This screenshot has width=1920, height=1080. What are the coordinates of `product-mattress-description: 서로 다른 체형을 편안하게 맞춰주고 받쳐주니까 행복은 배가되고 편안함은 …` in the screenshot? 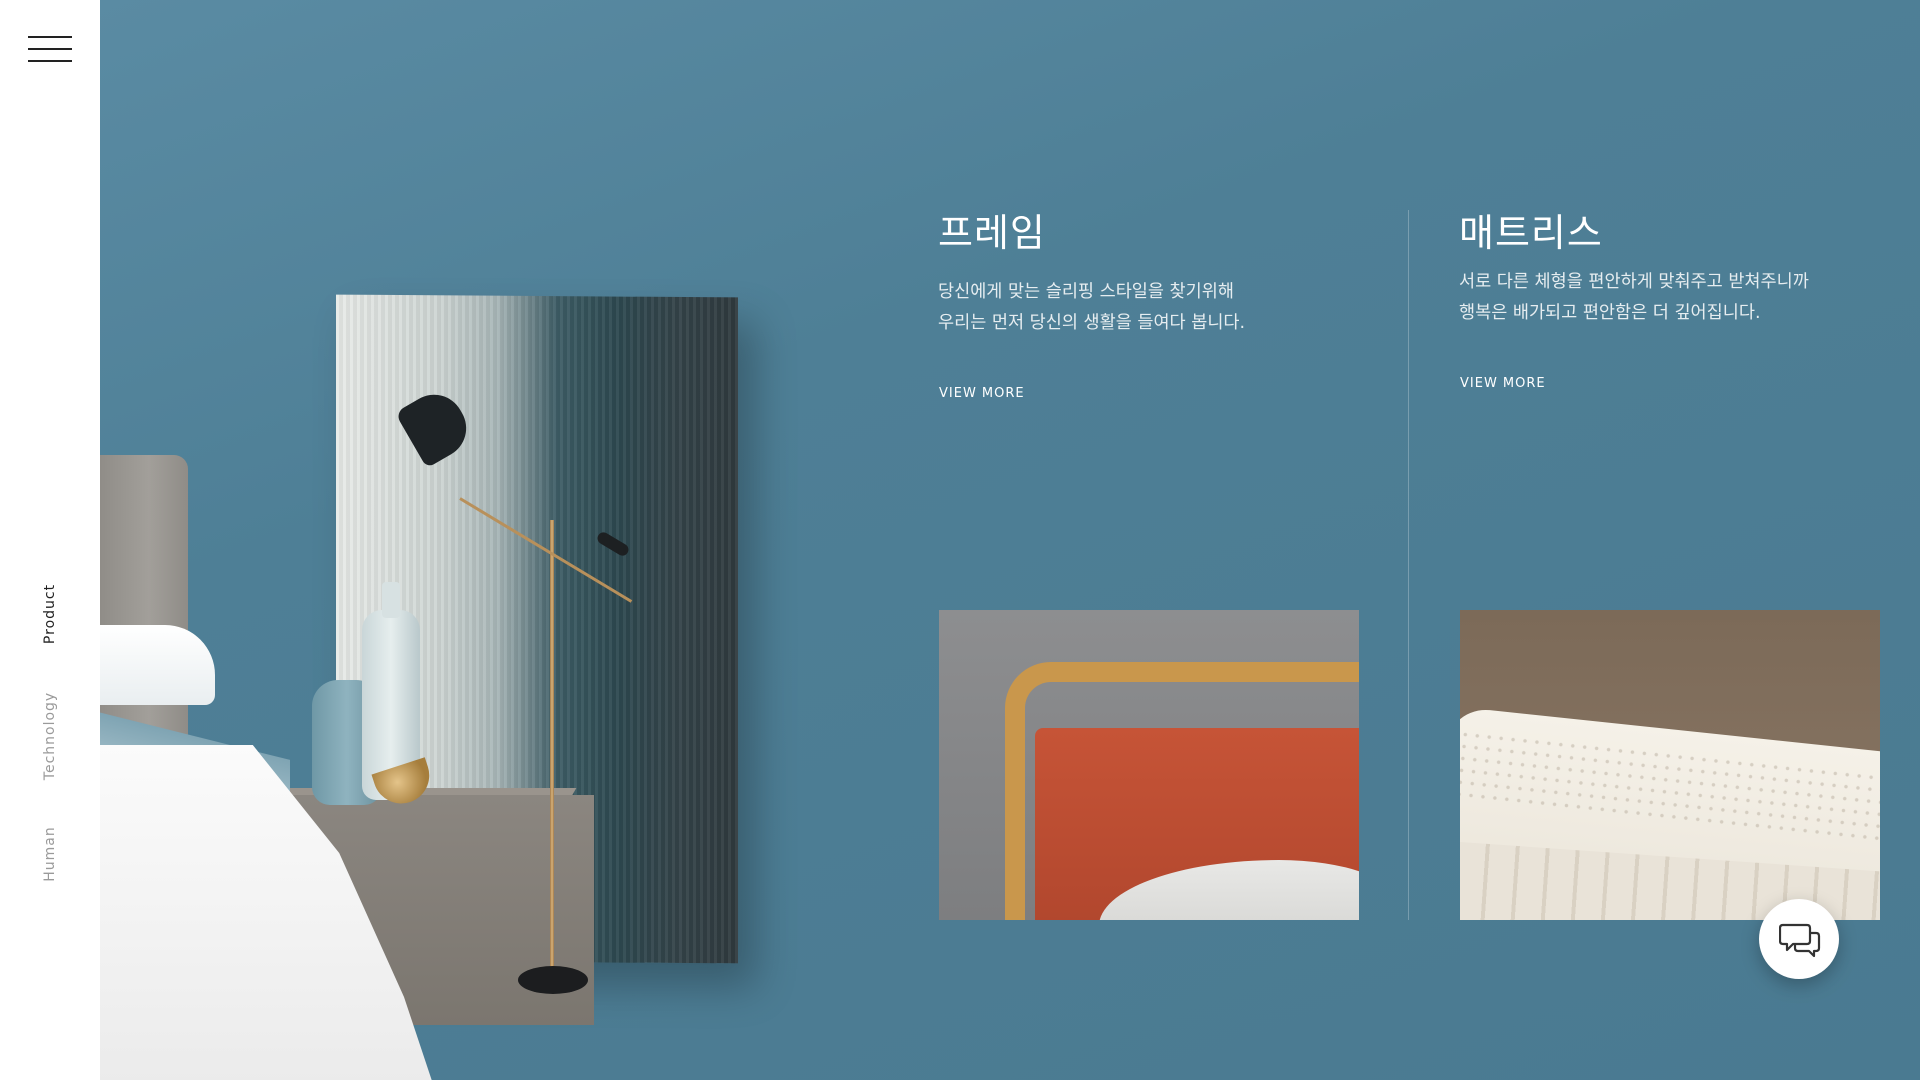 It's located at (1634, 298).